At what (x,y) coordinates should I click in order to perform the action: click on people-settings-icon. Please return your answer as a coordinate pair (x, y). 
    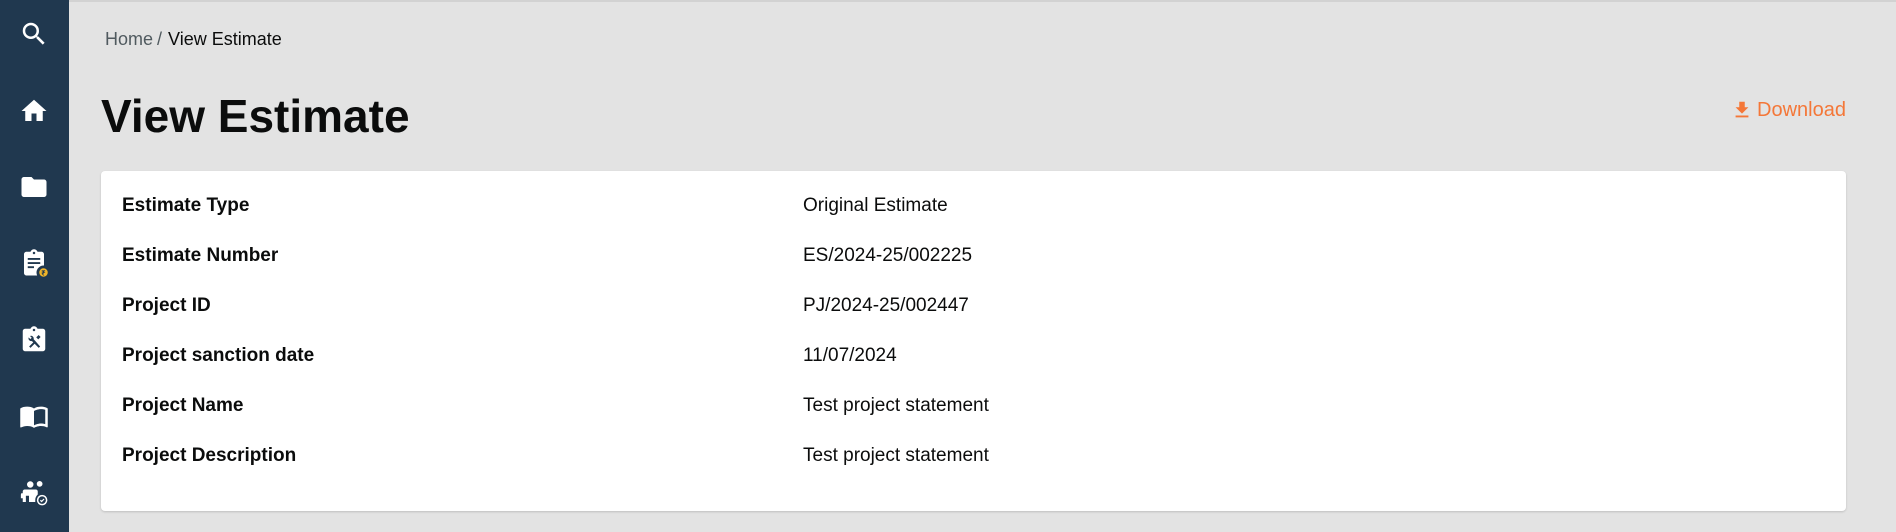
    Looking at the image, I should click on (34, 492).